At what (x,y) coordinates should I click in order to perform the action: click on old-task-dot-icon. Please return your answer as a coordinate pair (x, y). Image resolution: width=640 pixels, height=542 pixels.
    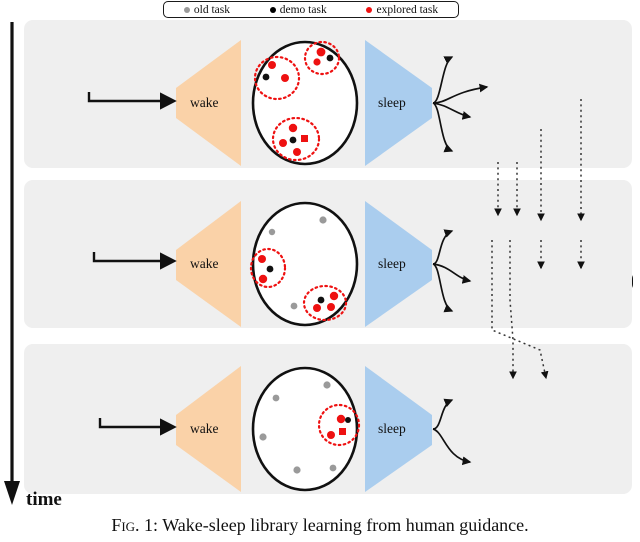
    Looking at the image, I should click on (186, 9).